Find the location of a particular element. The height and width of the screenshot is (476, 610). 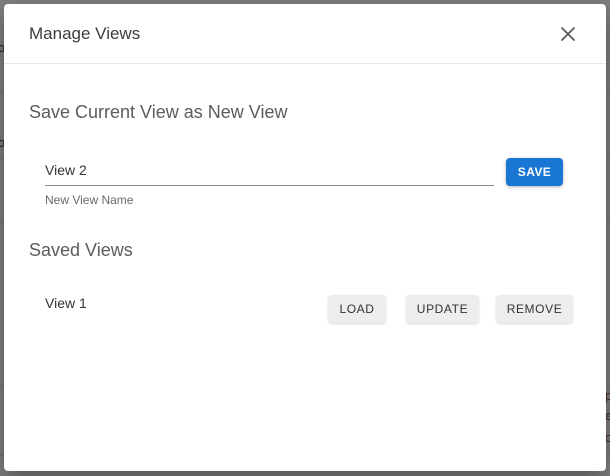

saved-view-name: View 1 is located at coordinates (66, 303).